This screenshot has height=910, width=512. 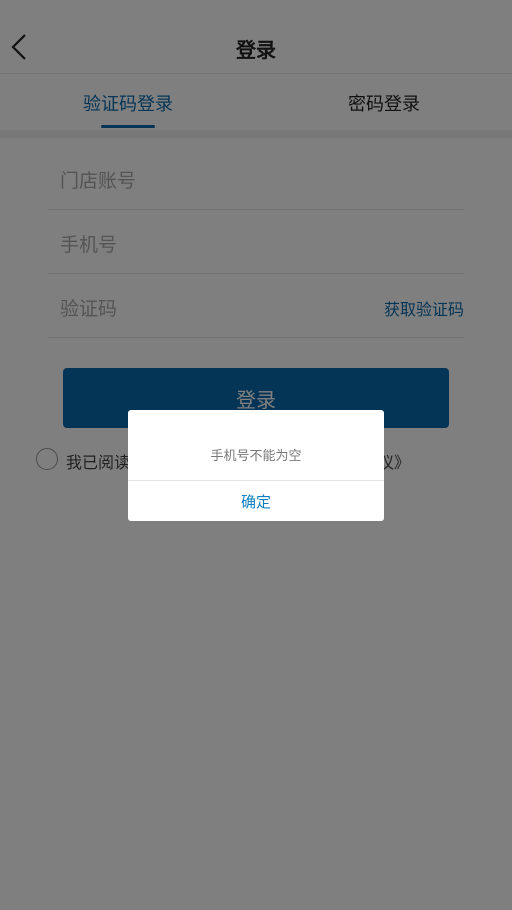 I want to click on alert-dialog: 手机号不能为空 确定, so click(x=256, y=465).